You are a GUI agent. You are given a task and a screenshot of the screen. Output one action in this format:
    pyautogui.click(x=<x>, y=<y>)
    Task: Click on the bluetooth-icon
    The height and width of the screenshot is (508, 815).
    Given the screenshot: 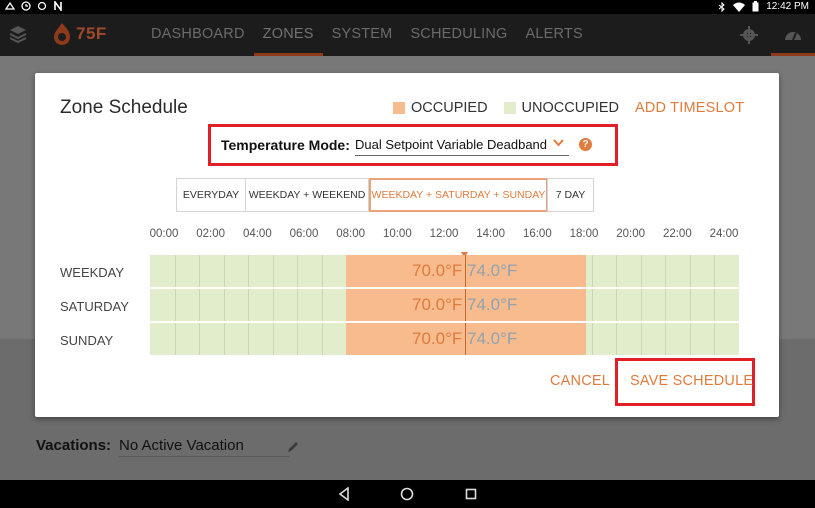 What is the action you would take?
    pyautogui.click(x=721, y=6)
    